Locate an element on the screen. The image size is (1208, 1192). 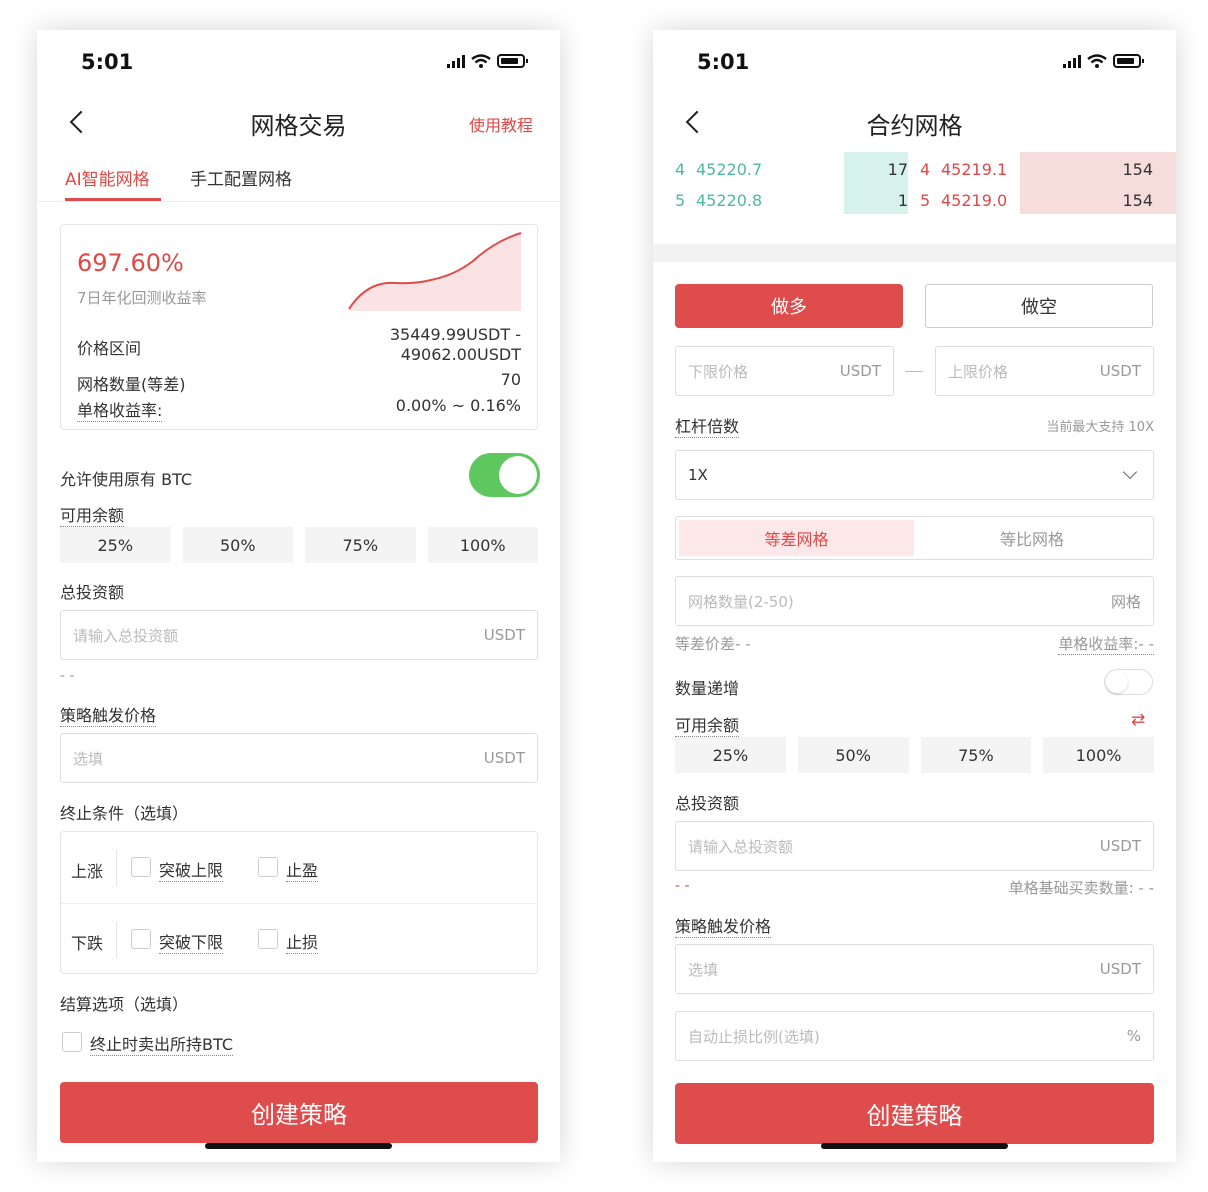
break-upper-label: 突破上限 is located at coordinates (191, 869).